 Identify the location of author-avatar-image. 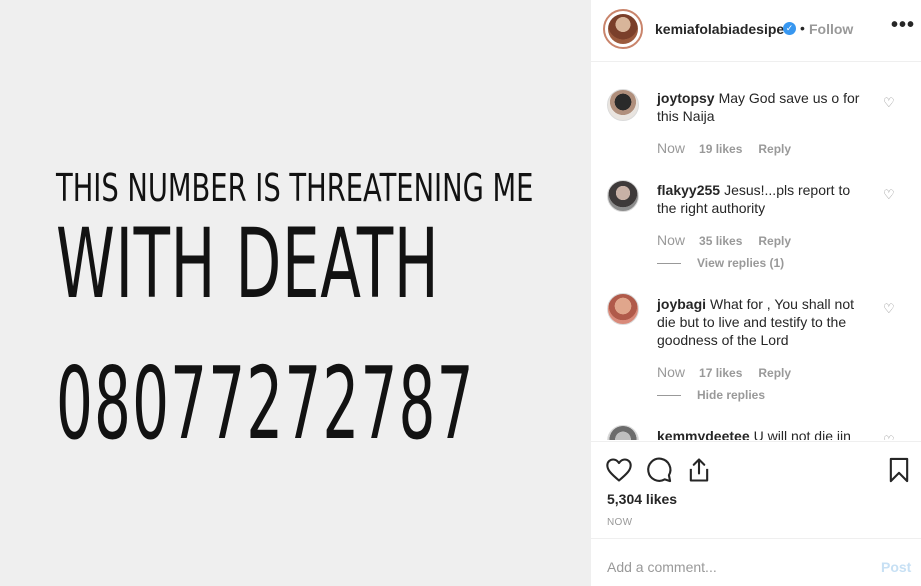
(623, 29).